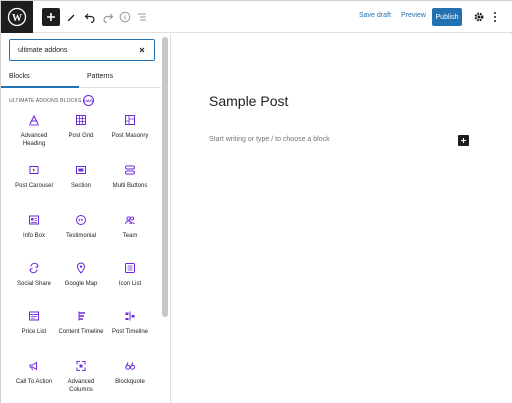  I want to click on post-title: Sample Post, so click(248, 101).